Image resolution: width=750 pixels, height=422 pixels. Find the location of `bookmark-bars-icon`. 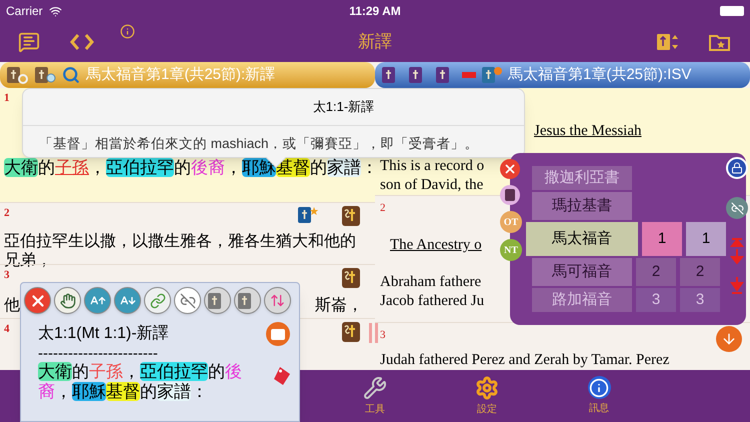

bookmark-bars-icon is located at coordinates (373, 332).